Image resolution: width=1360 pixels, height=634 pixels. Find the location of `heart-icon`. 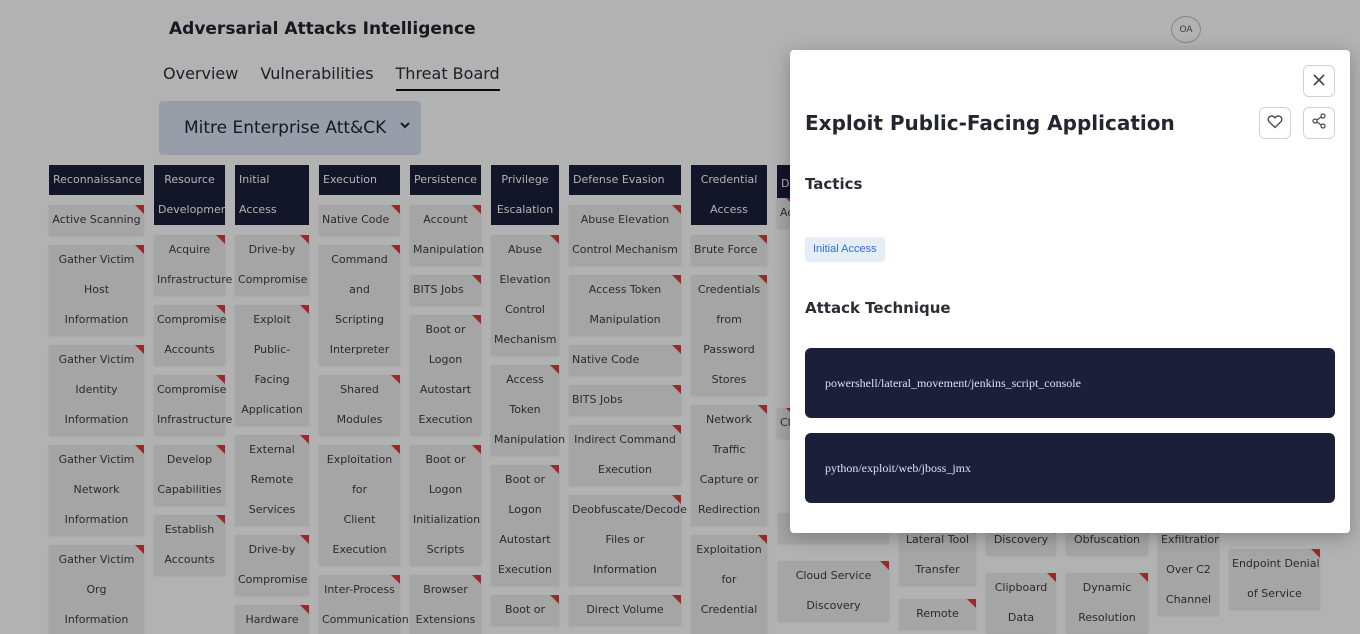

heart-icon is located at coordinates (1275, 123).